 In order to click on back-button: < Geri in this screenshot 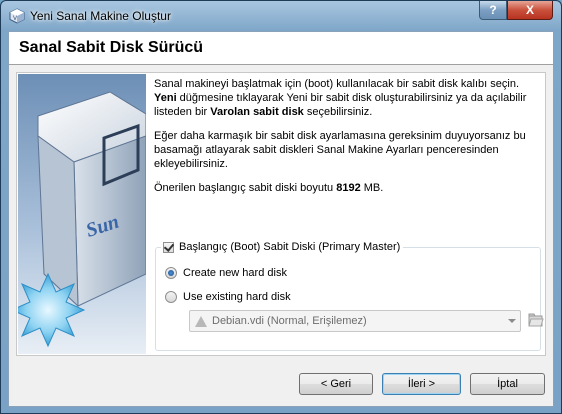, I will do `click(336, 384)`.